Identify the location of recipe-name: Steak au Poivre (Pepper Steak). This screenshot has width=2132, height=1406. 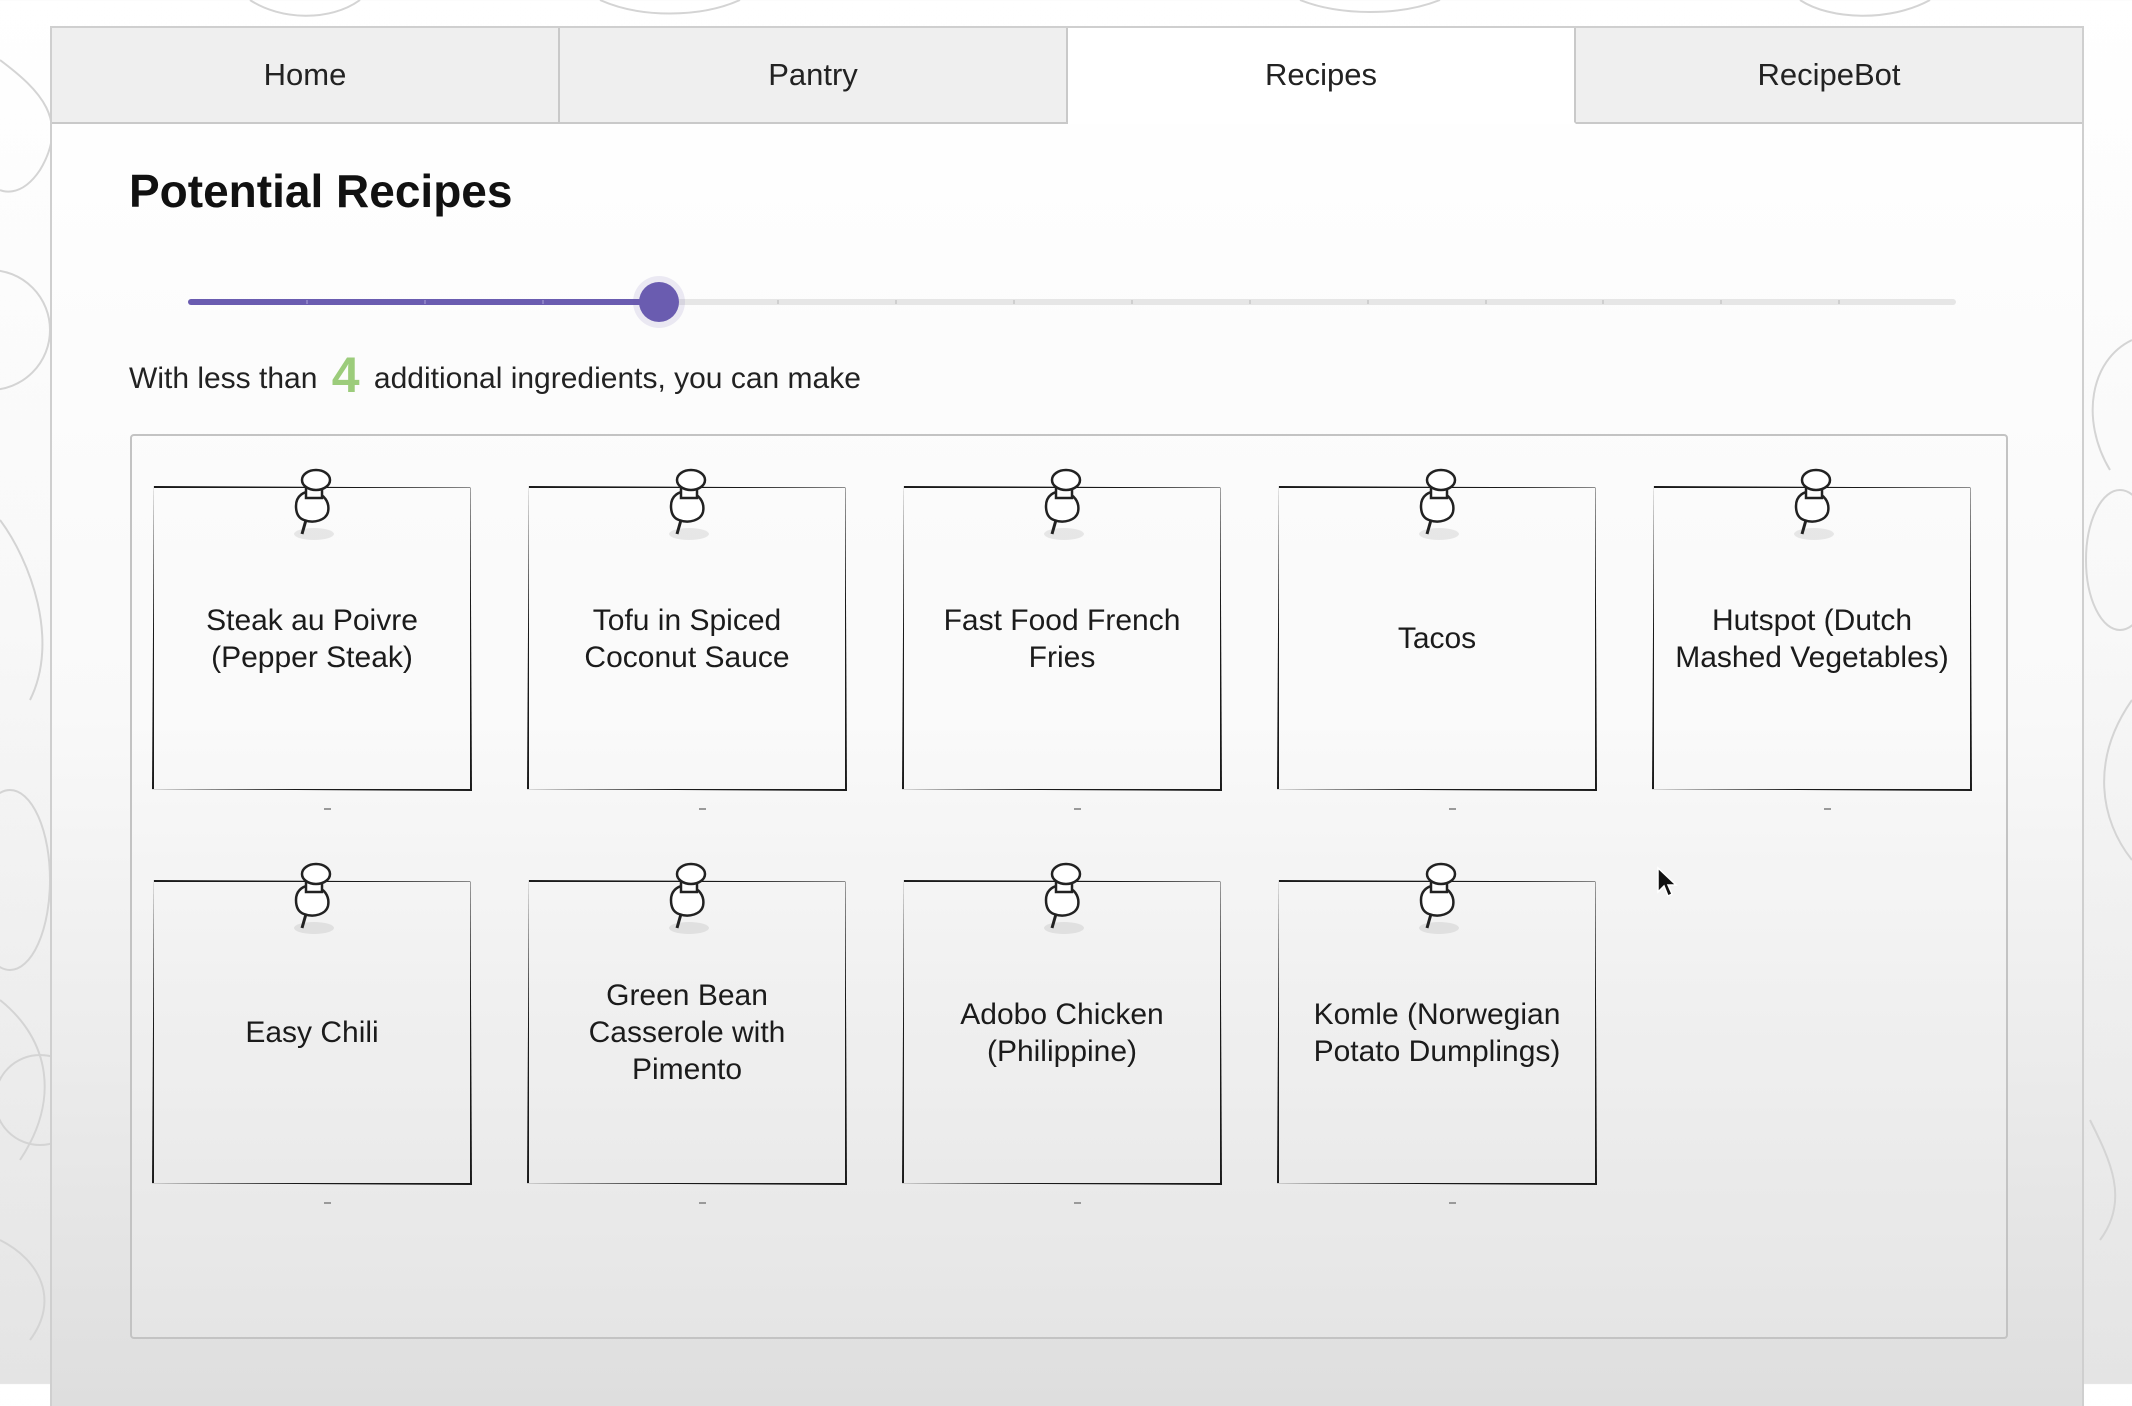
(312, 638).